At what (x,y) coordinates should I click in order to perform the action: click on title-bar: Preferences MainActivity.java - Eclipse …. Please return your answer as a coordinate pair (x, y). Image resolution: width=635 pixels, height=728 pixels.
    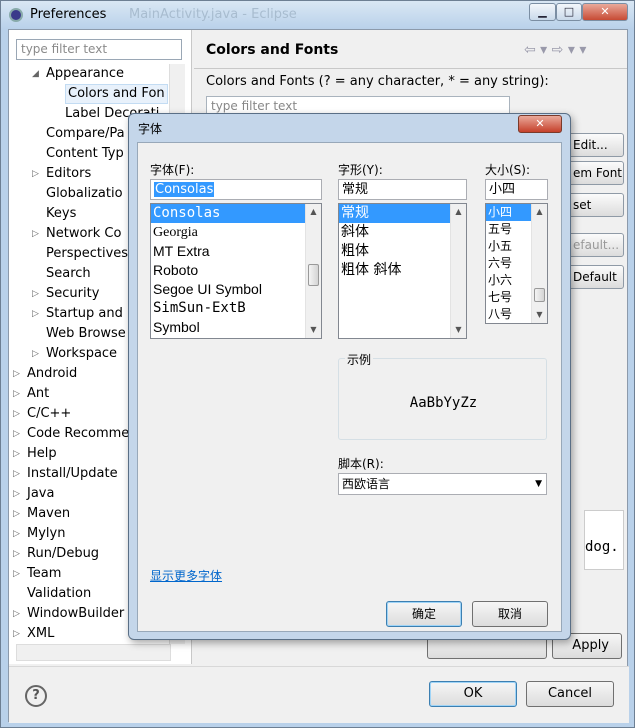
    Looking at the image, I should click on (317, 15).